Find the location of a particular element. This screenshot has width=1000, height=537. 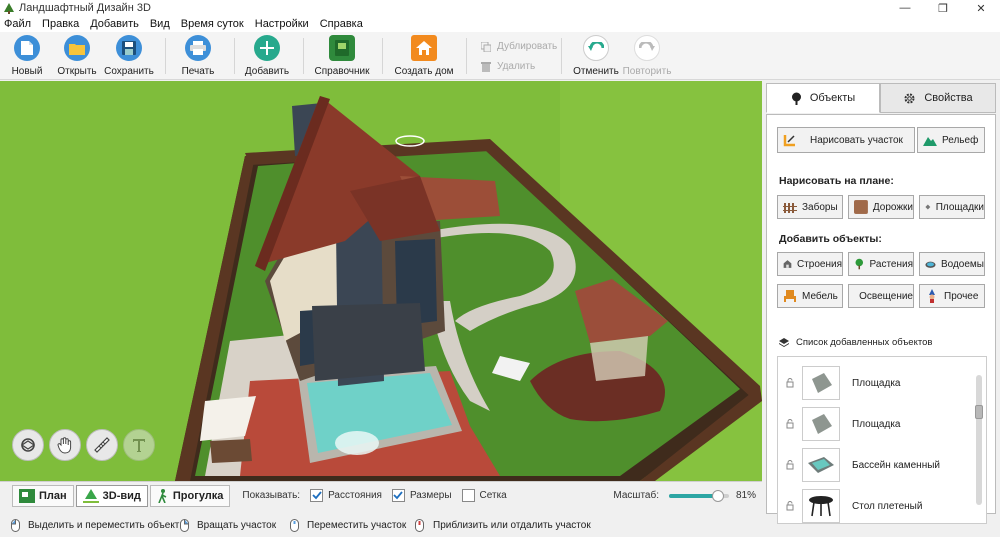

add-button: Добавить is located at coordinates (267, 56).